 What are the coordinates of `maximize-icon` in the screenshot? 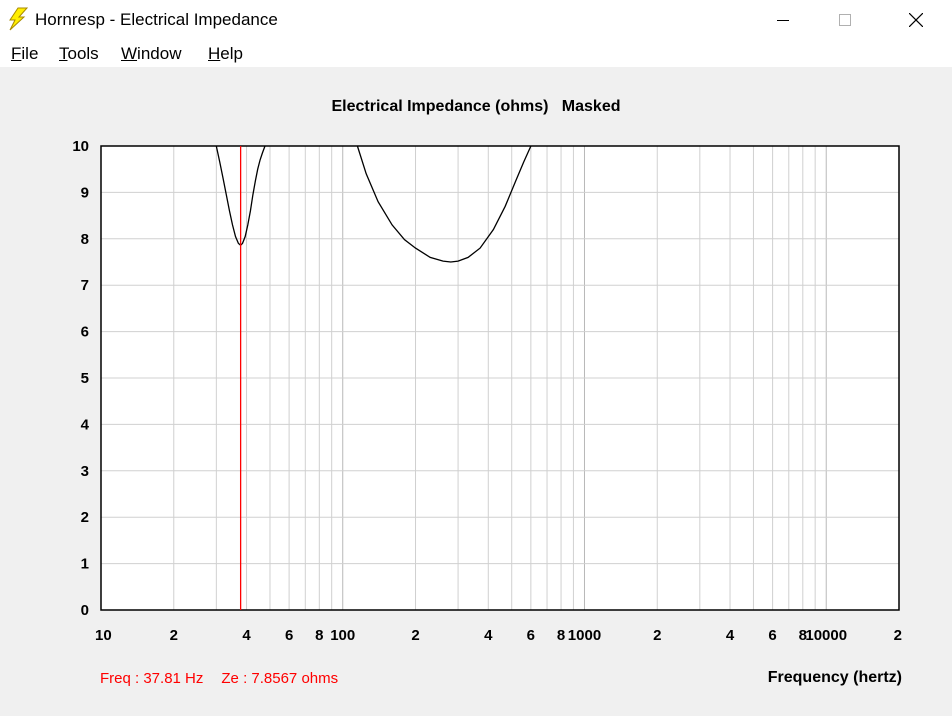 It's located at (845, 20).